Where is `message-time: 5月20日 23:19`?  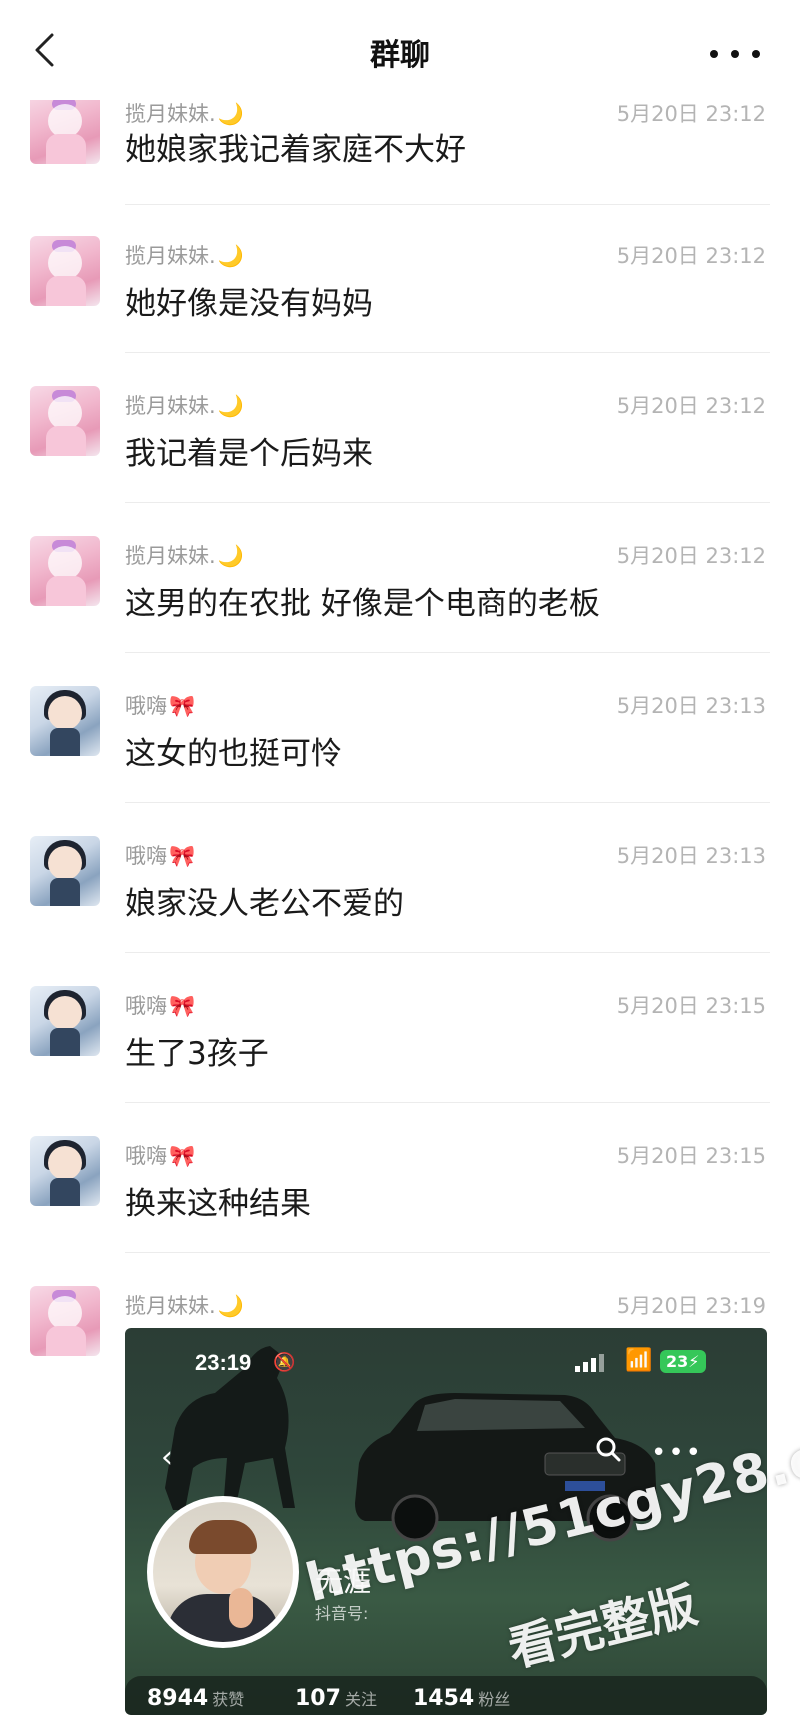 message-time: 5月20日 23:19 is located at coordinates (691, 1306).